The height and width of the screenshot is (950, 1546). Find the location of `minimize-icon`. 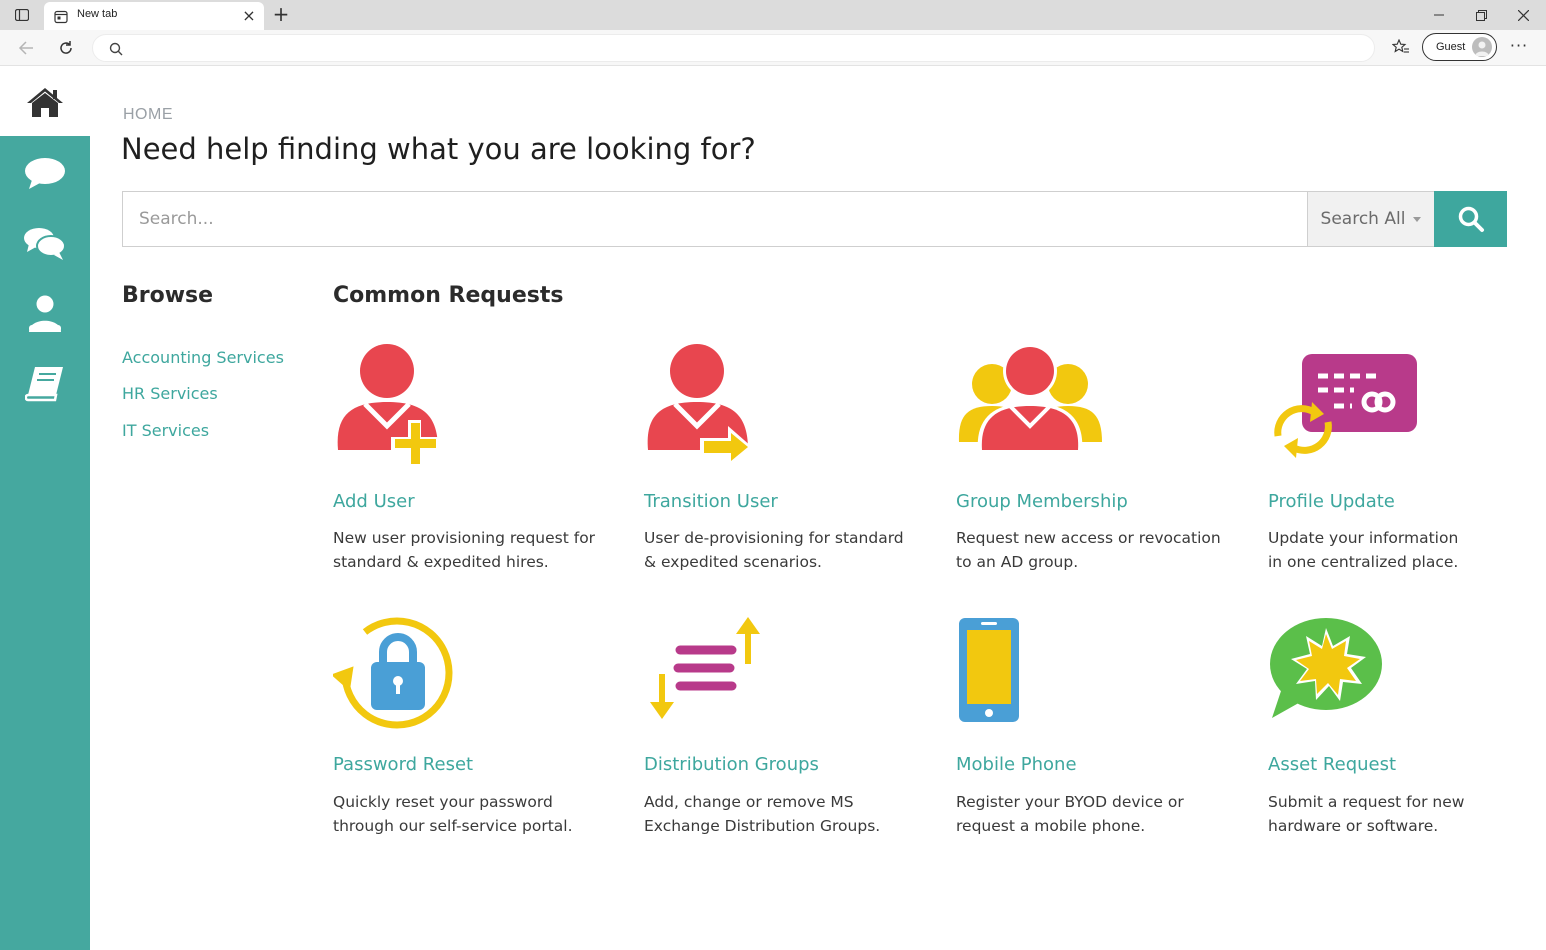

minimize-icon is located at coordinates (1439, 15).